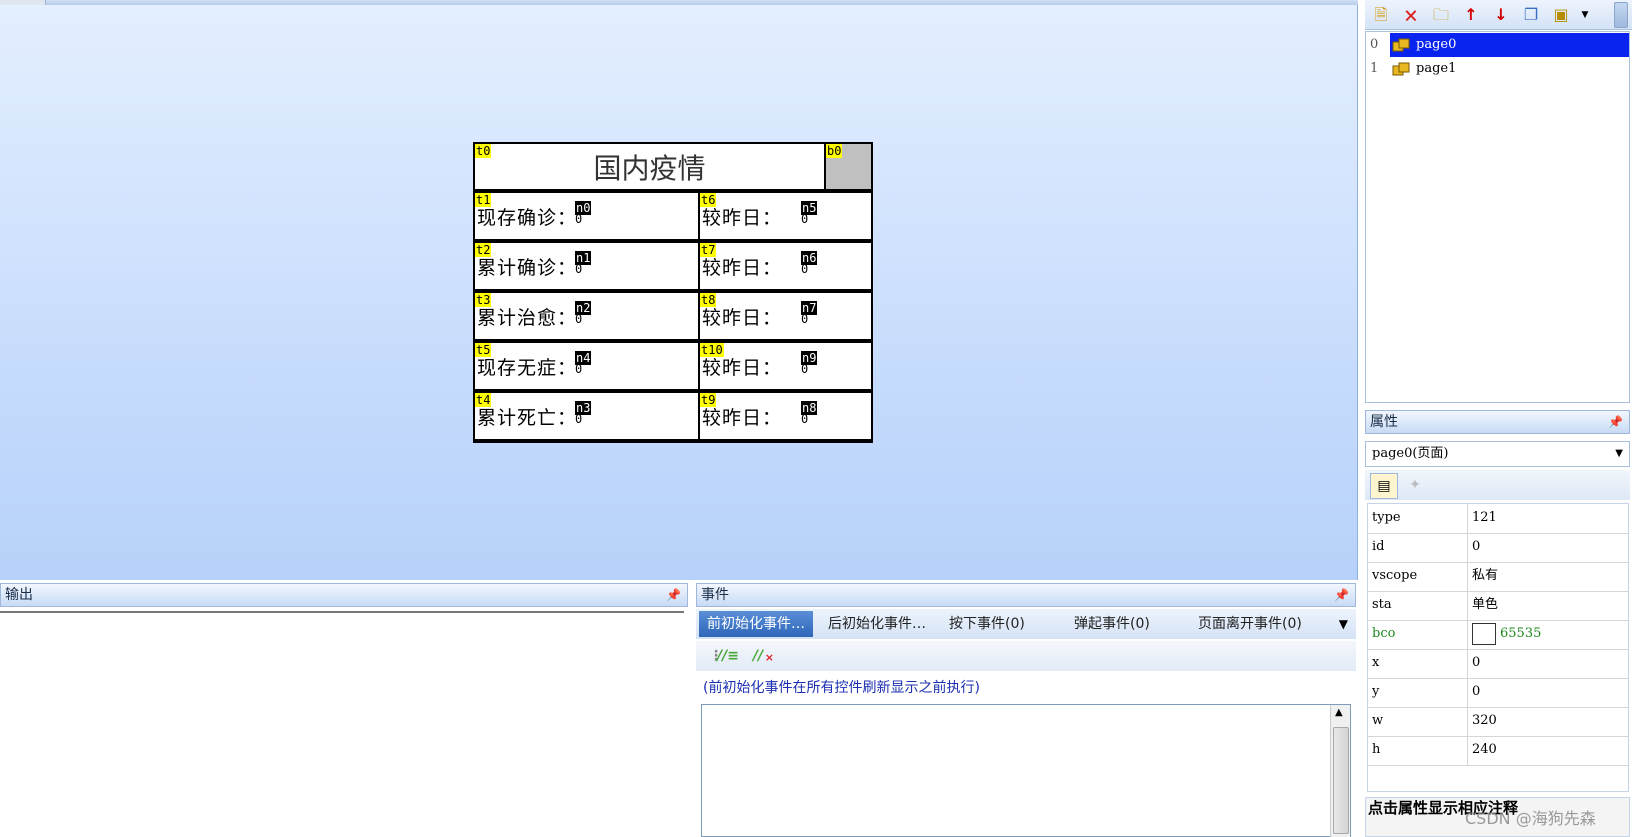  Describe the element at coordinates (1384, 422) in the screenshot. I see `properties-title: 属性` at that location.